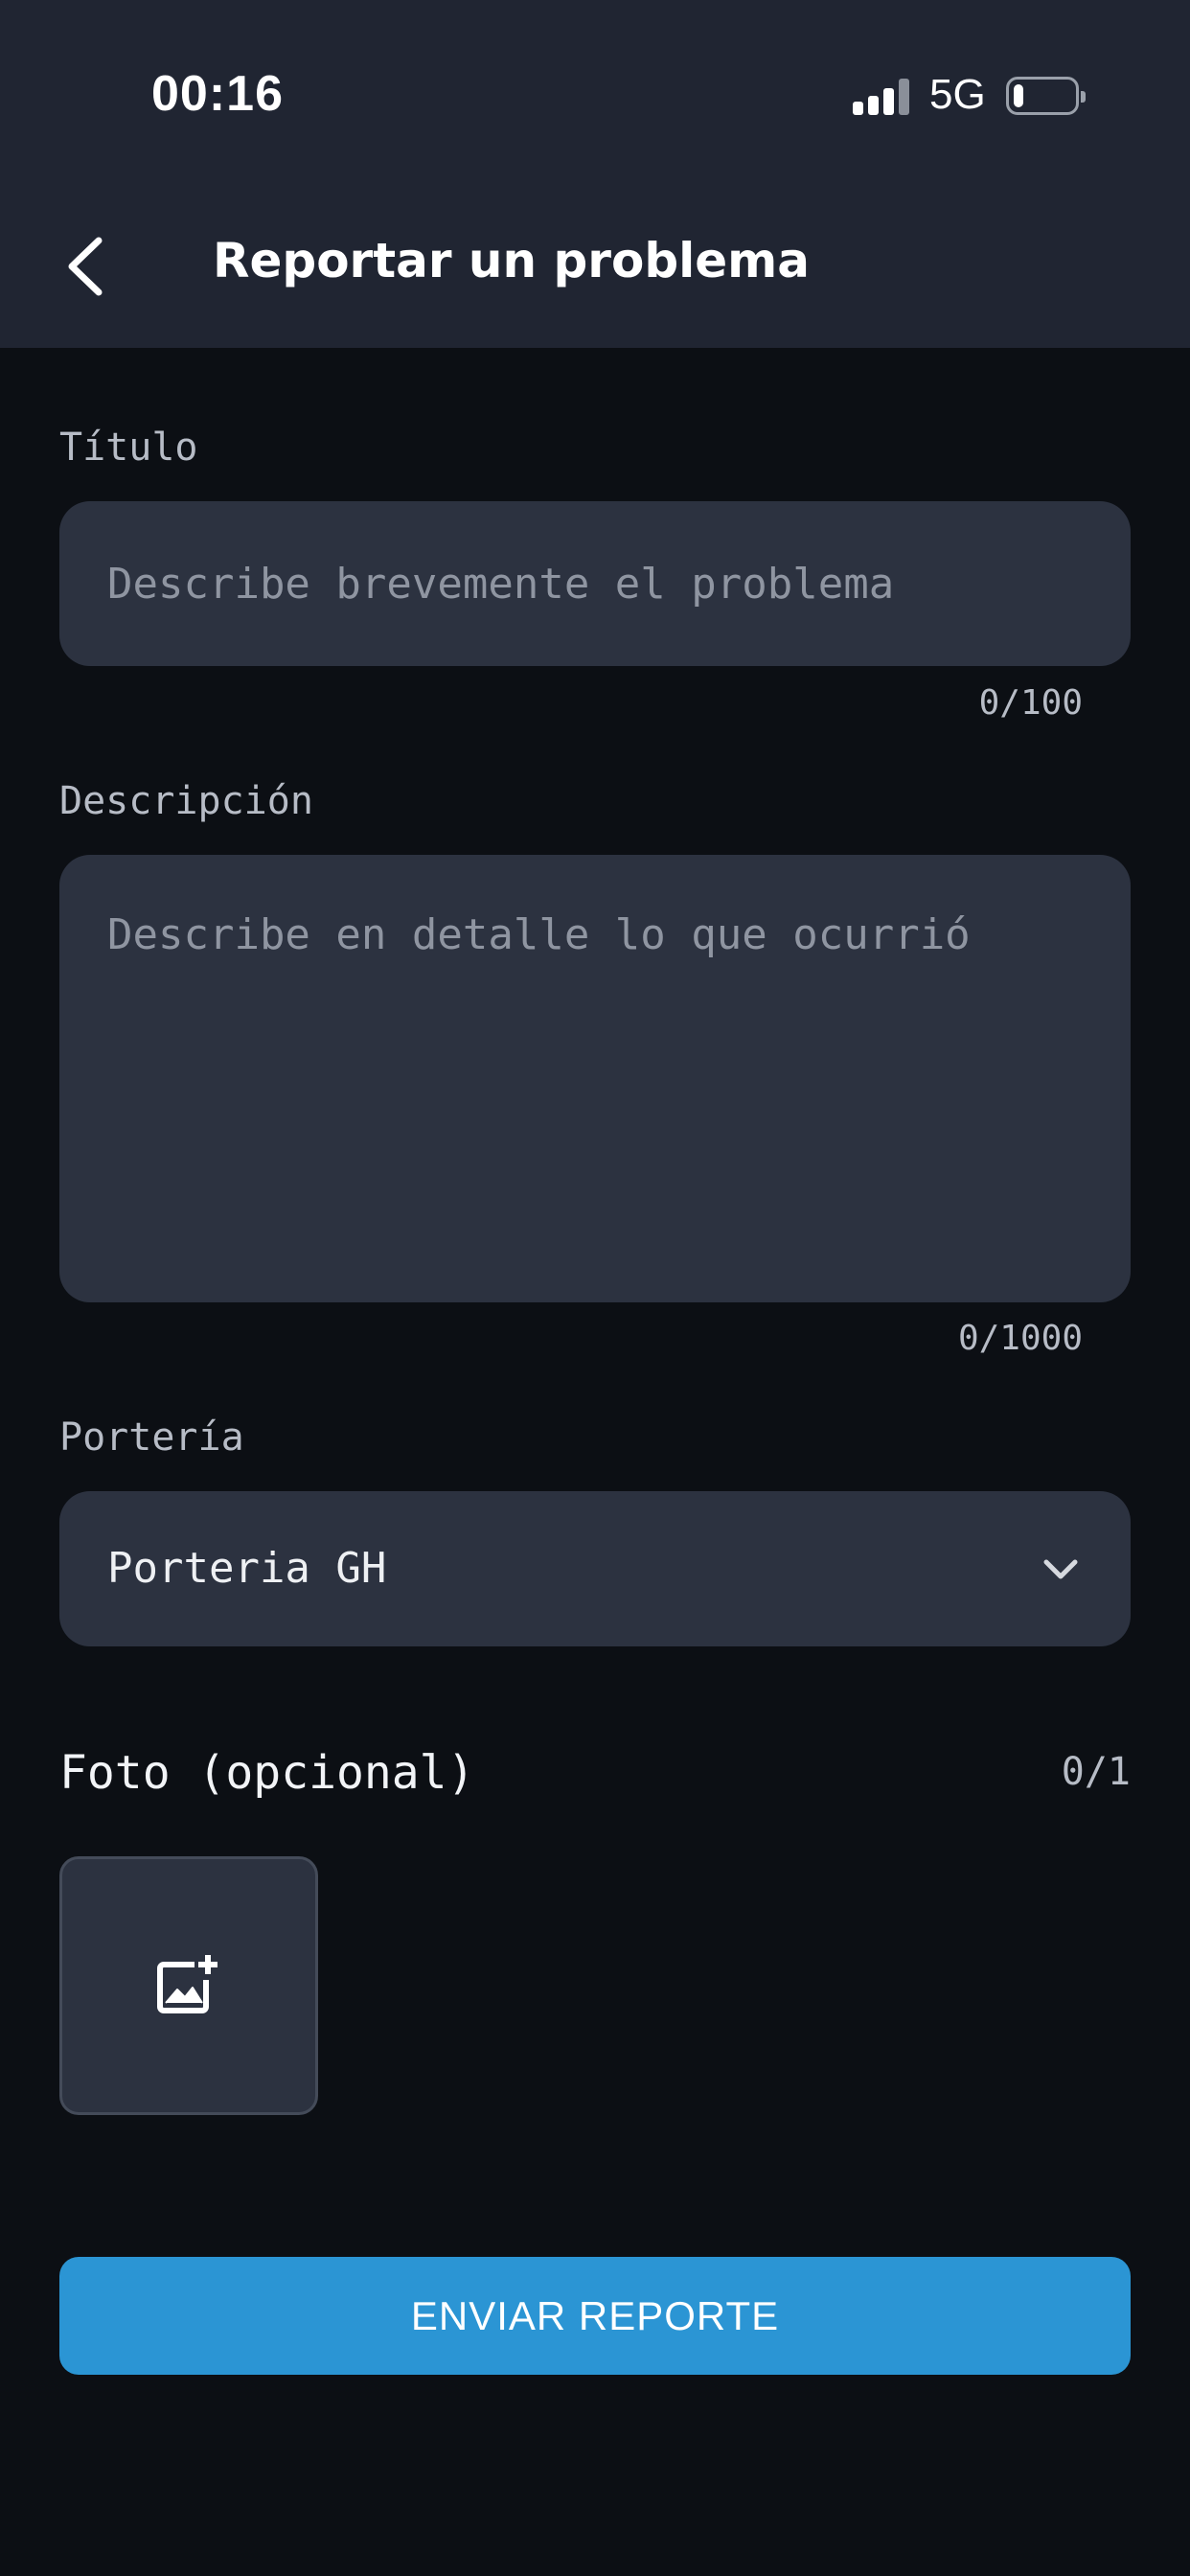  What do you see at coordinates (595, 2316) in the screenshot?
I see `submit-report-button: ENVIAR REPORTE` at bounding box center [595, 2316].